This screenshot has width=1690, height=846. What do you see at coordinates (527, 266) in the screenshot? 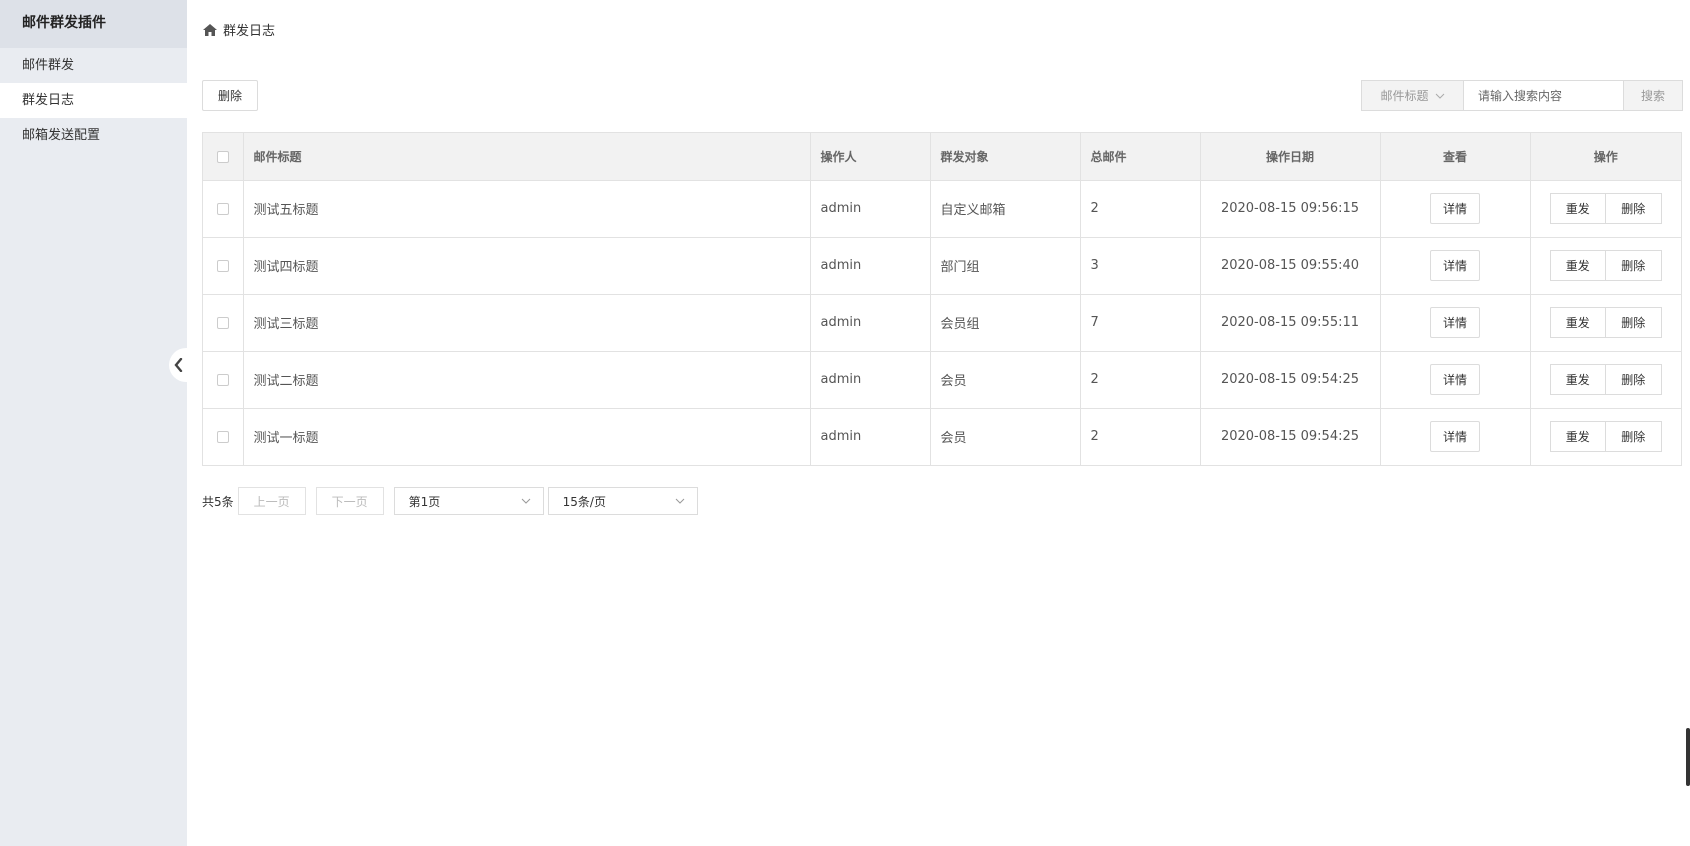
I see `cell-title: 测试四标题` at bounding box center [527, 266].